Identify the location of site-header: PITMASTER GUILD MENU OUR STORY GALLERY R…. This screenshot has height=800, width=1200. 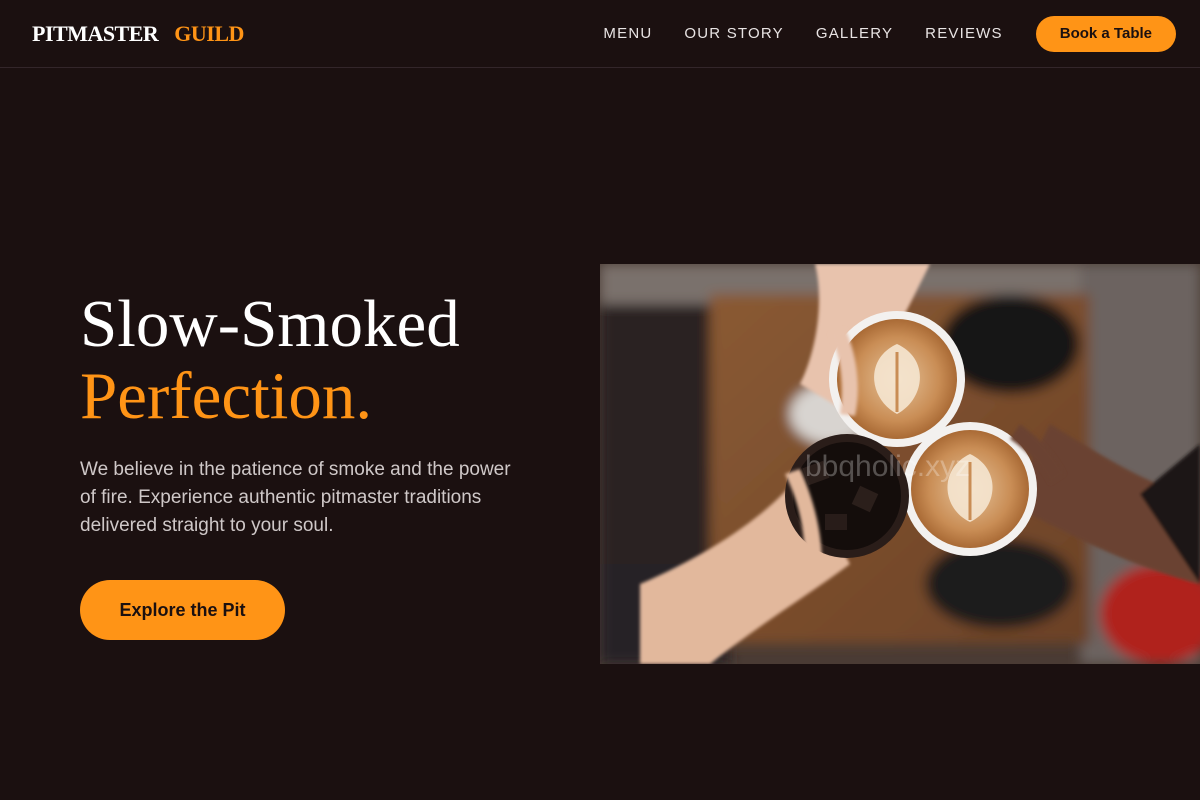
(600, 34).